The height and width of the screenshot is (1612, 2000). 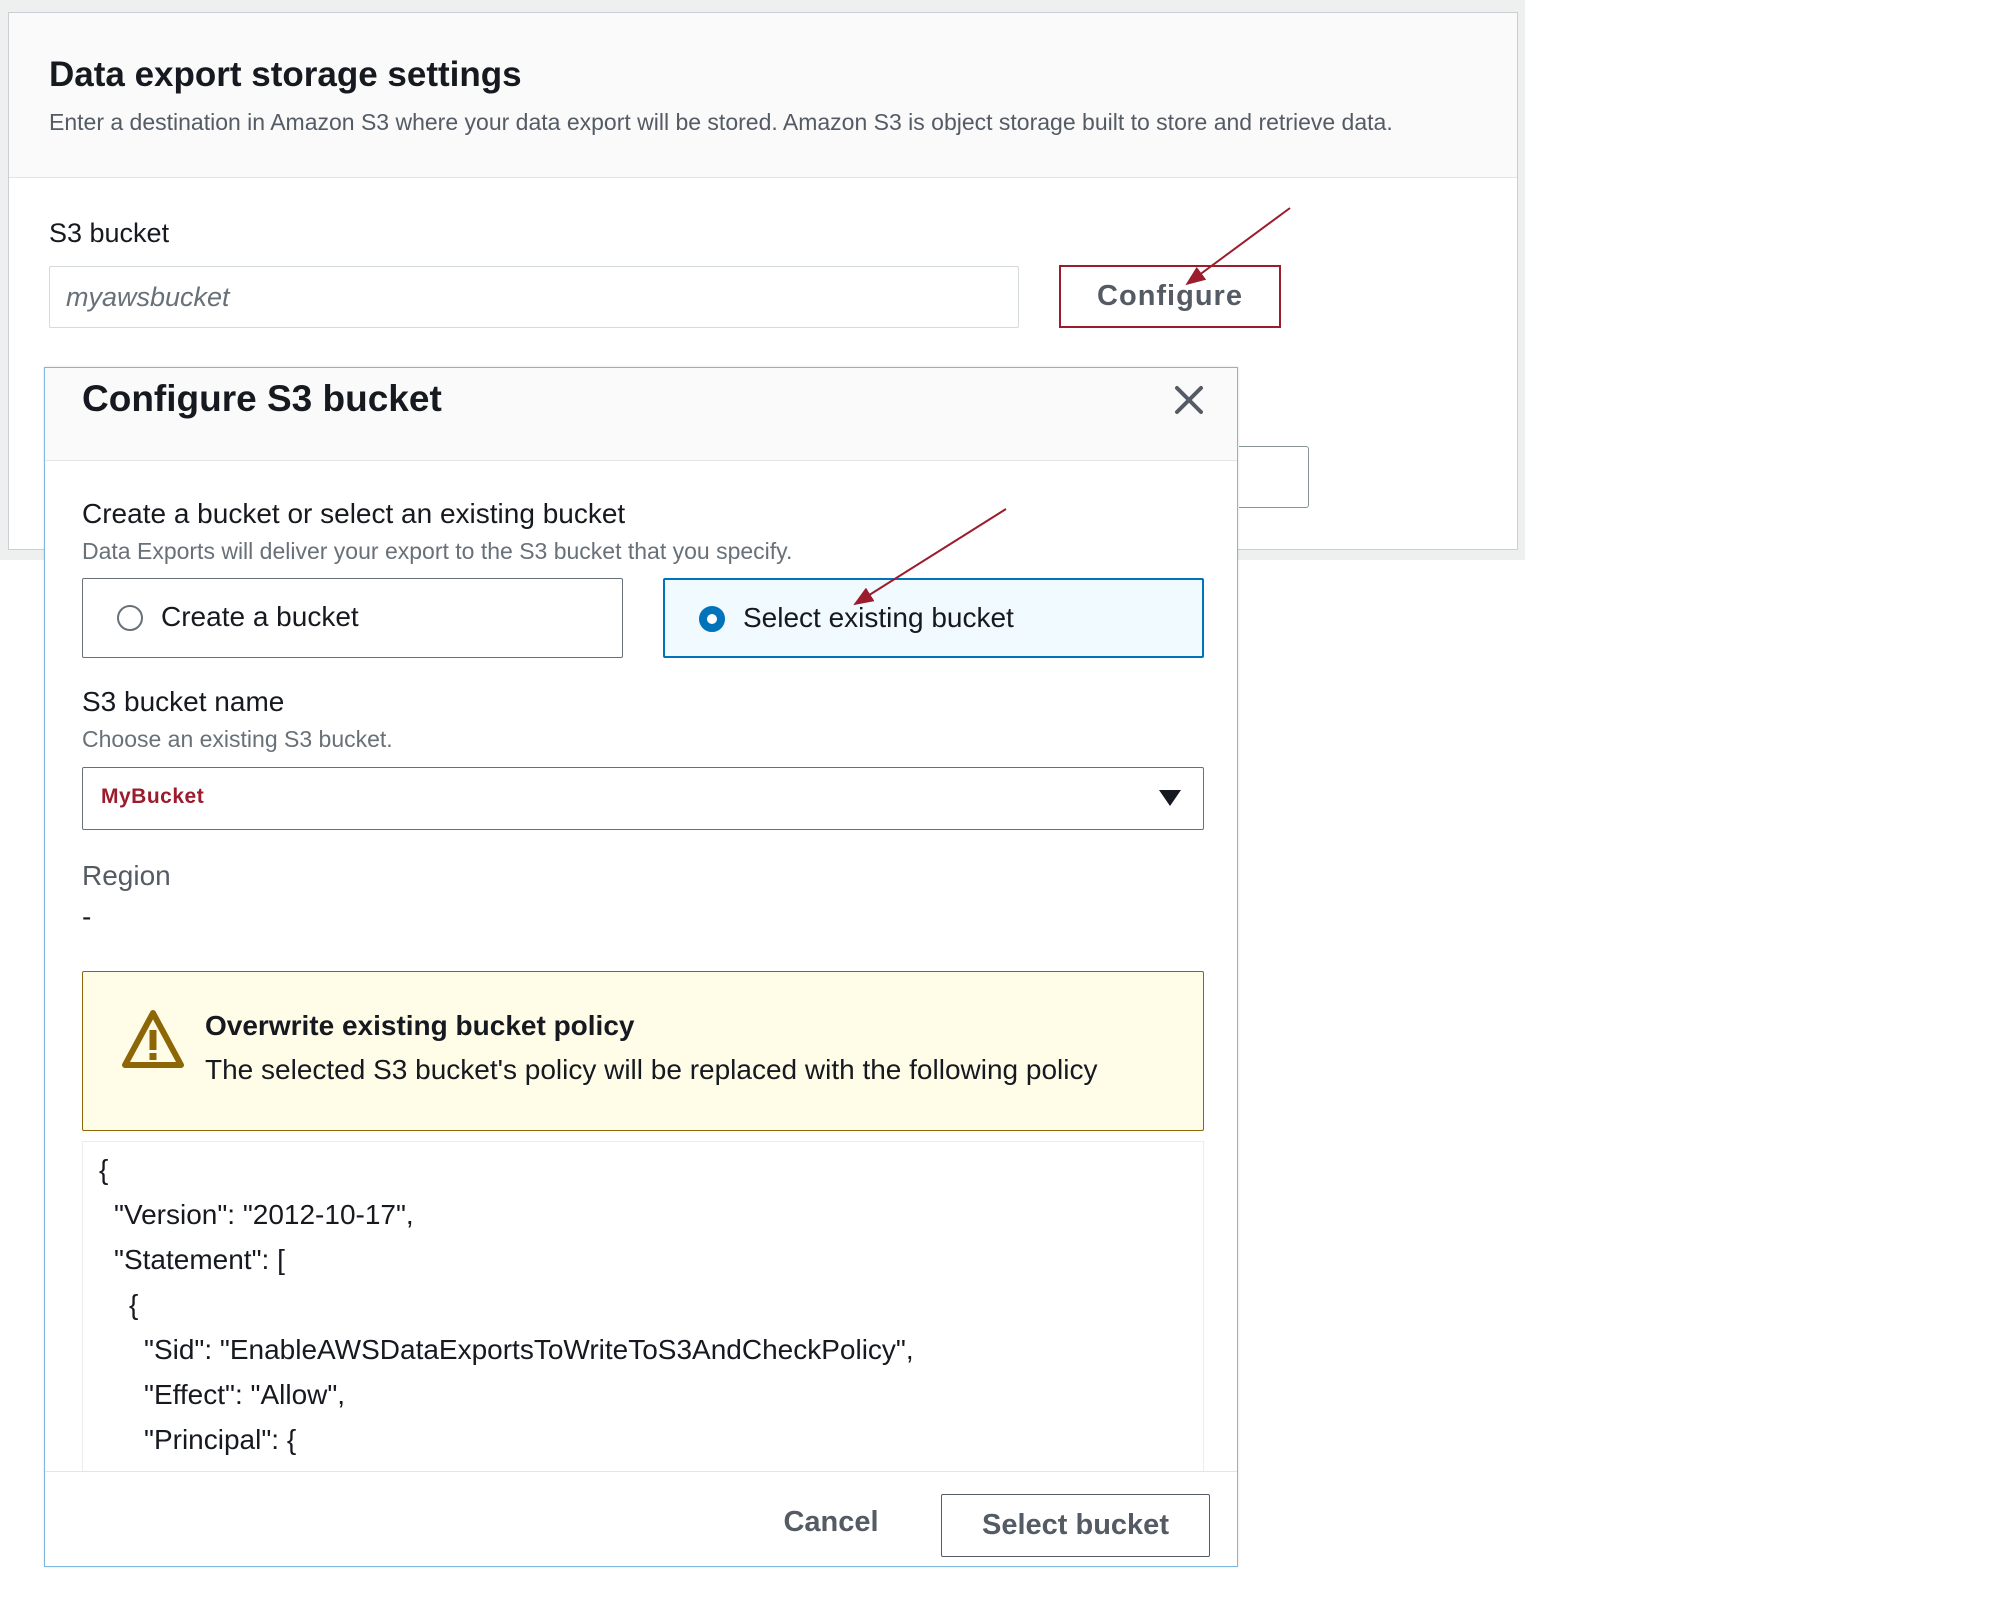 I want to click on close-button, so click(x=1189, y=400).